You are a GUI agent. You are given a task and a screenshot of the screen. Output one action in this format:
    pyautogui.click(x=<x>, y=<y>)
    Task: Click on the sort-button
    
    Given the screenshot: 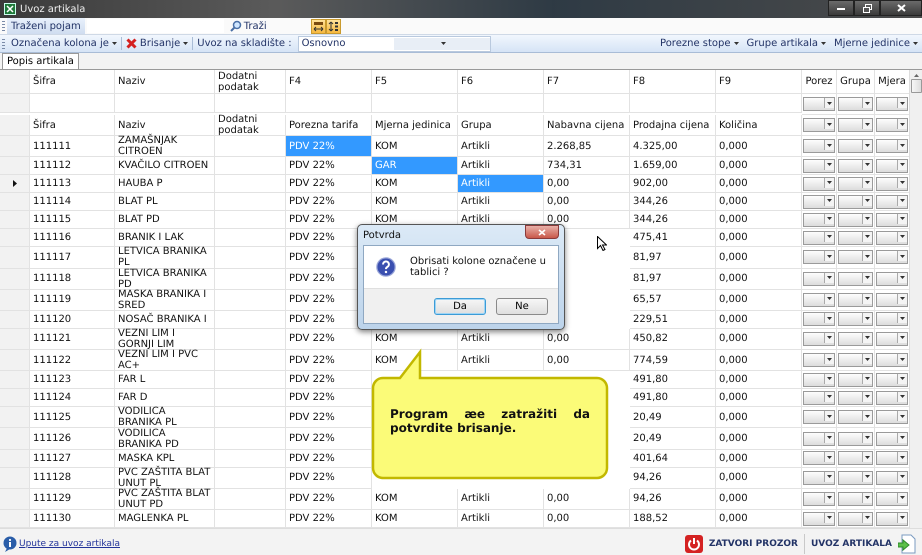 What is the action you would take?
    pyautogui.click(x=333, y=26)
    